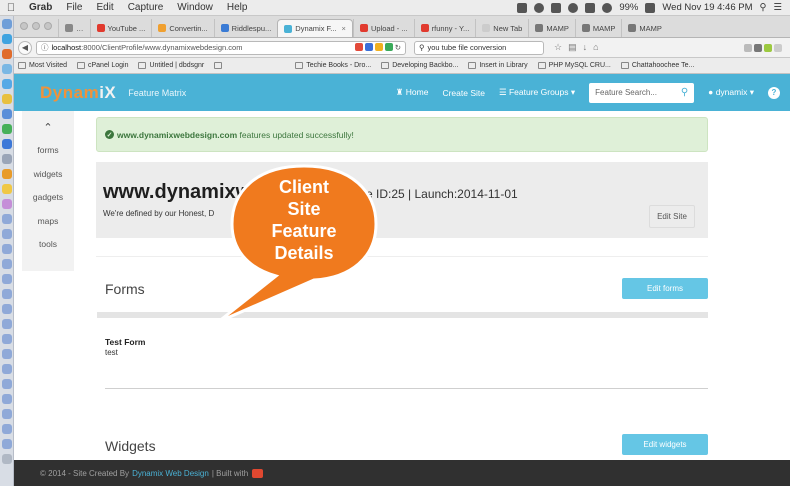  Describe the element at coordinates (463, 93) in the screenshot. I see `nav-create-site: Create Site` at that location.